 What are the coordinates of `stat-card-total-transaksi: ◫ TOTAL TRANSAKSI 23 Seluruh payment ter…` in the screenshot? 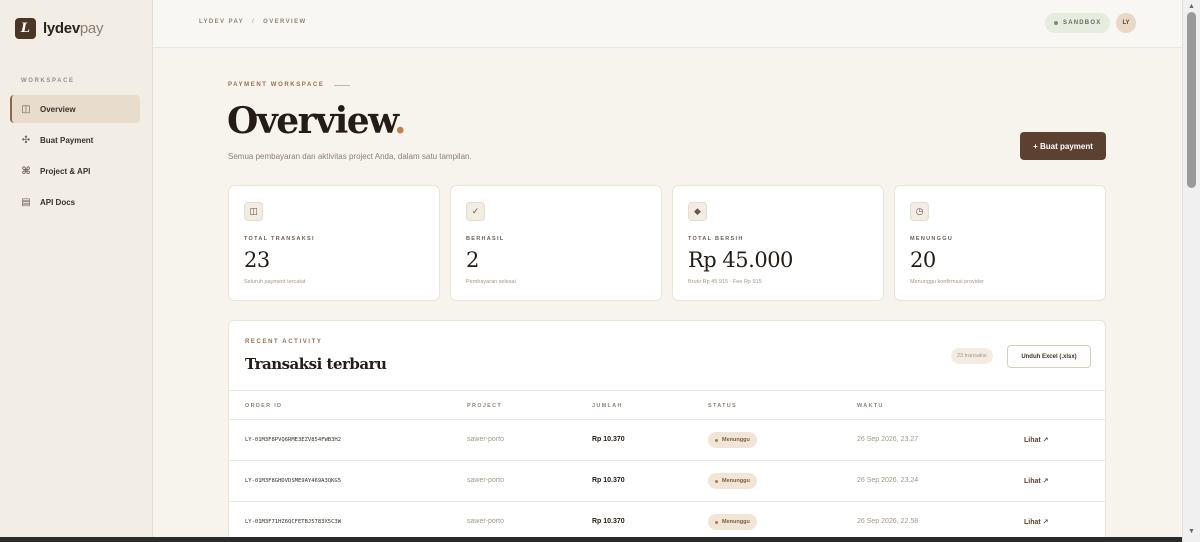 It's located at (334, 243).